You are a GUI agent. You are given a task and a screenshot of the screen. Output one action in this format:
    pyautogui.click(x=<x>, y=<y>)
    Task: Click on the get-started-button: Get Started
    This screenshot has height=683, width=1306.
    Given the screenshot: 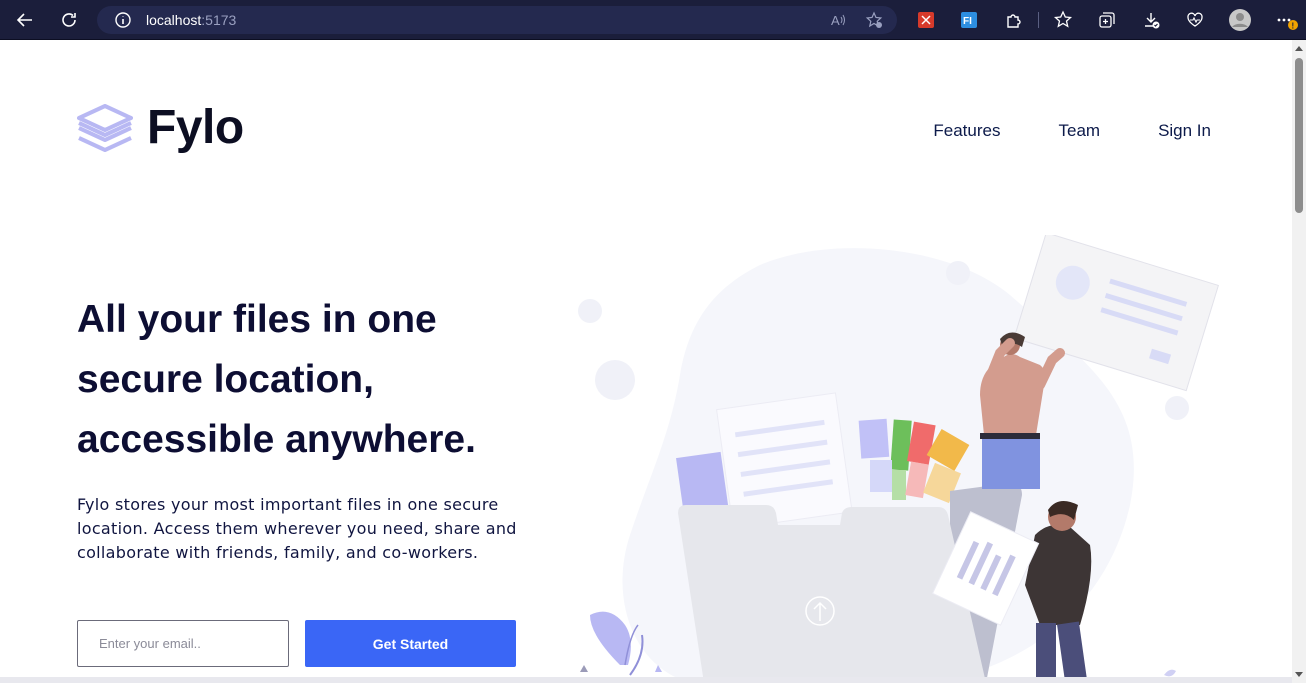 What is the action you would take?
    pyautogui.click(x=410, y=643)
    